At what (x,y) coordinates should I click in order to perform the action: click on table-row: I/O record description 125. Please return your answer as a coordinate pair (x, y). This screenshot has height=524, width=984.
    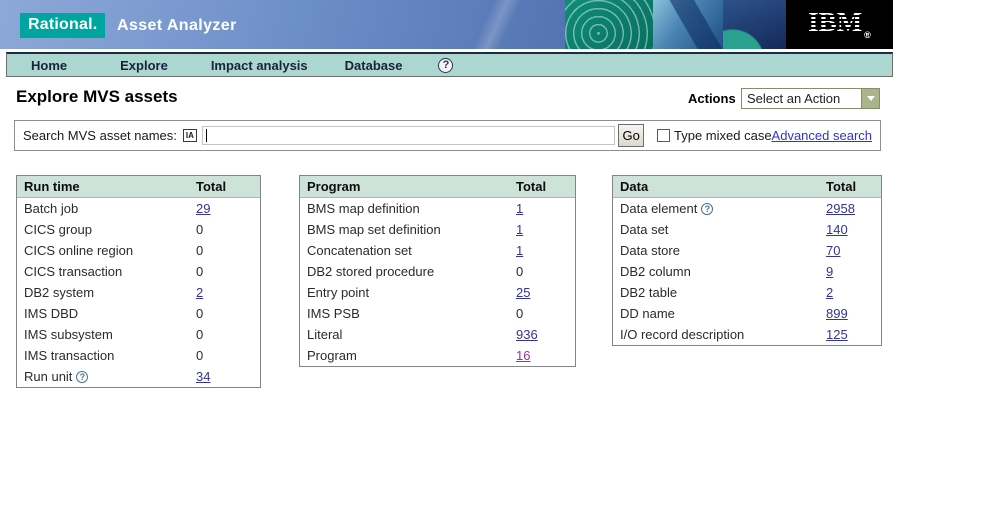
    Looking at the image, I should click on (747, 334).